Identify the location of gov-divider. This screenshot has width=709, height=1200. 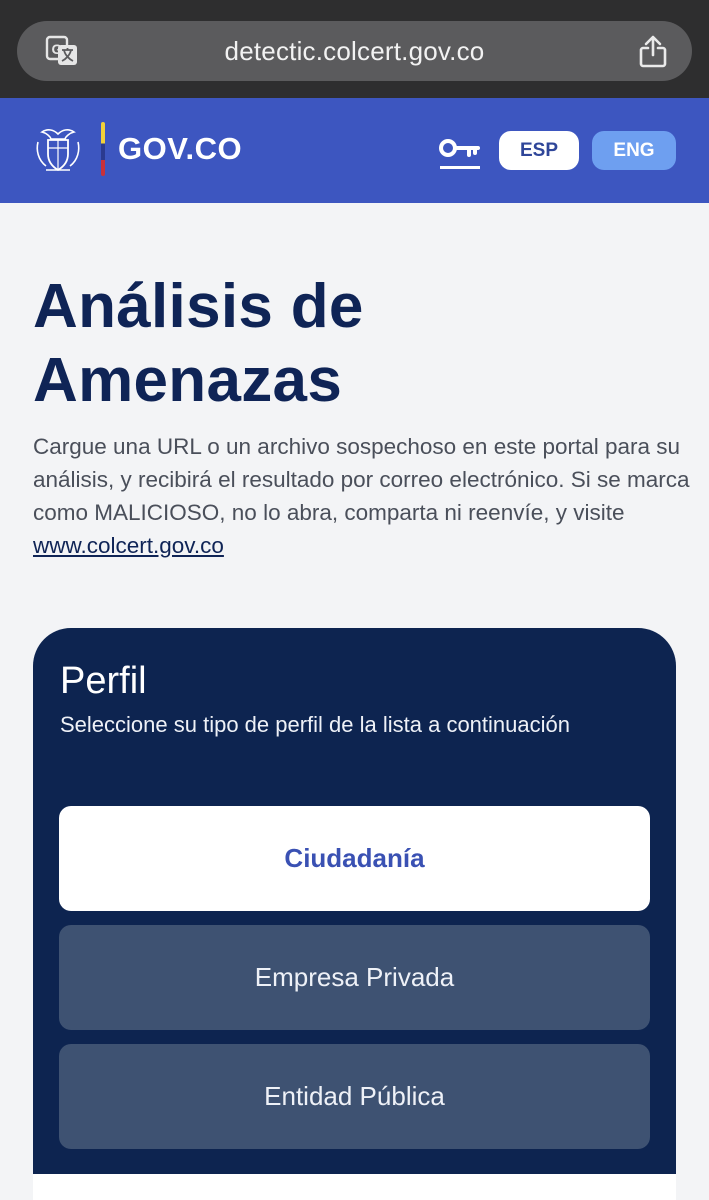
(103, 149).